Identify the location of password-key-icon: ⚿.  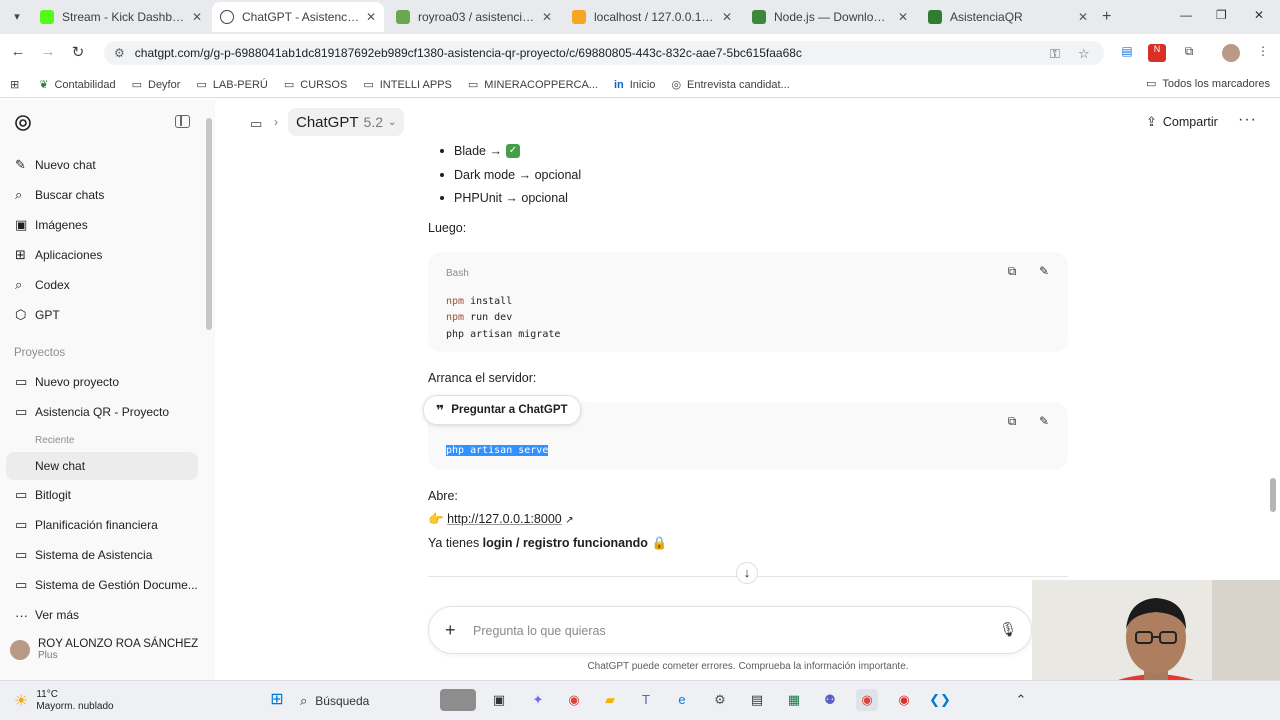
(1055, 54).